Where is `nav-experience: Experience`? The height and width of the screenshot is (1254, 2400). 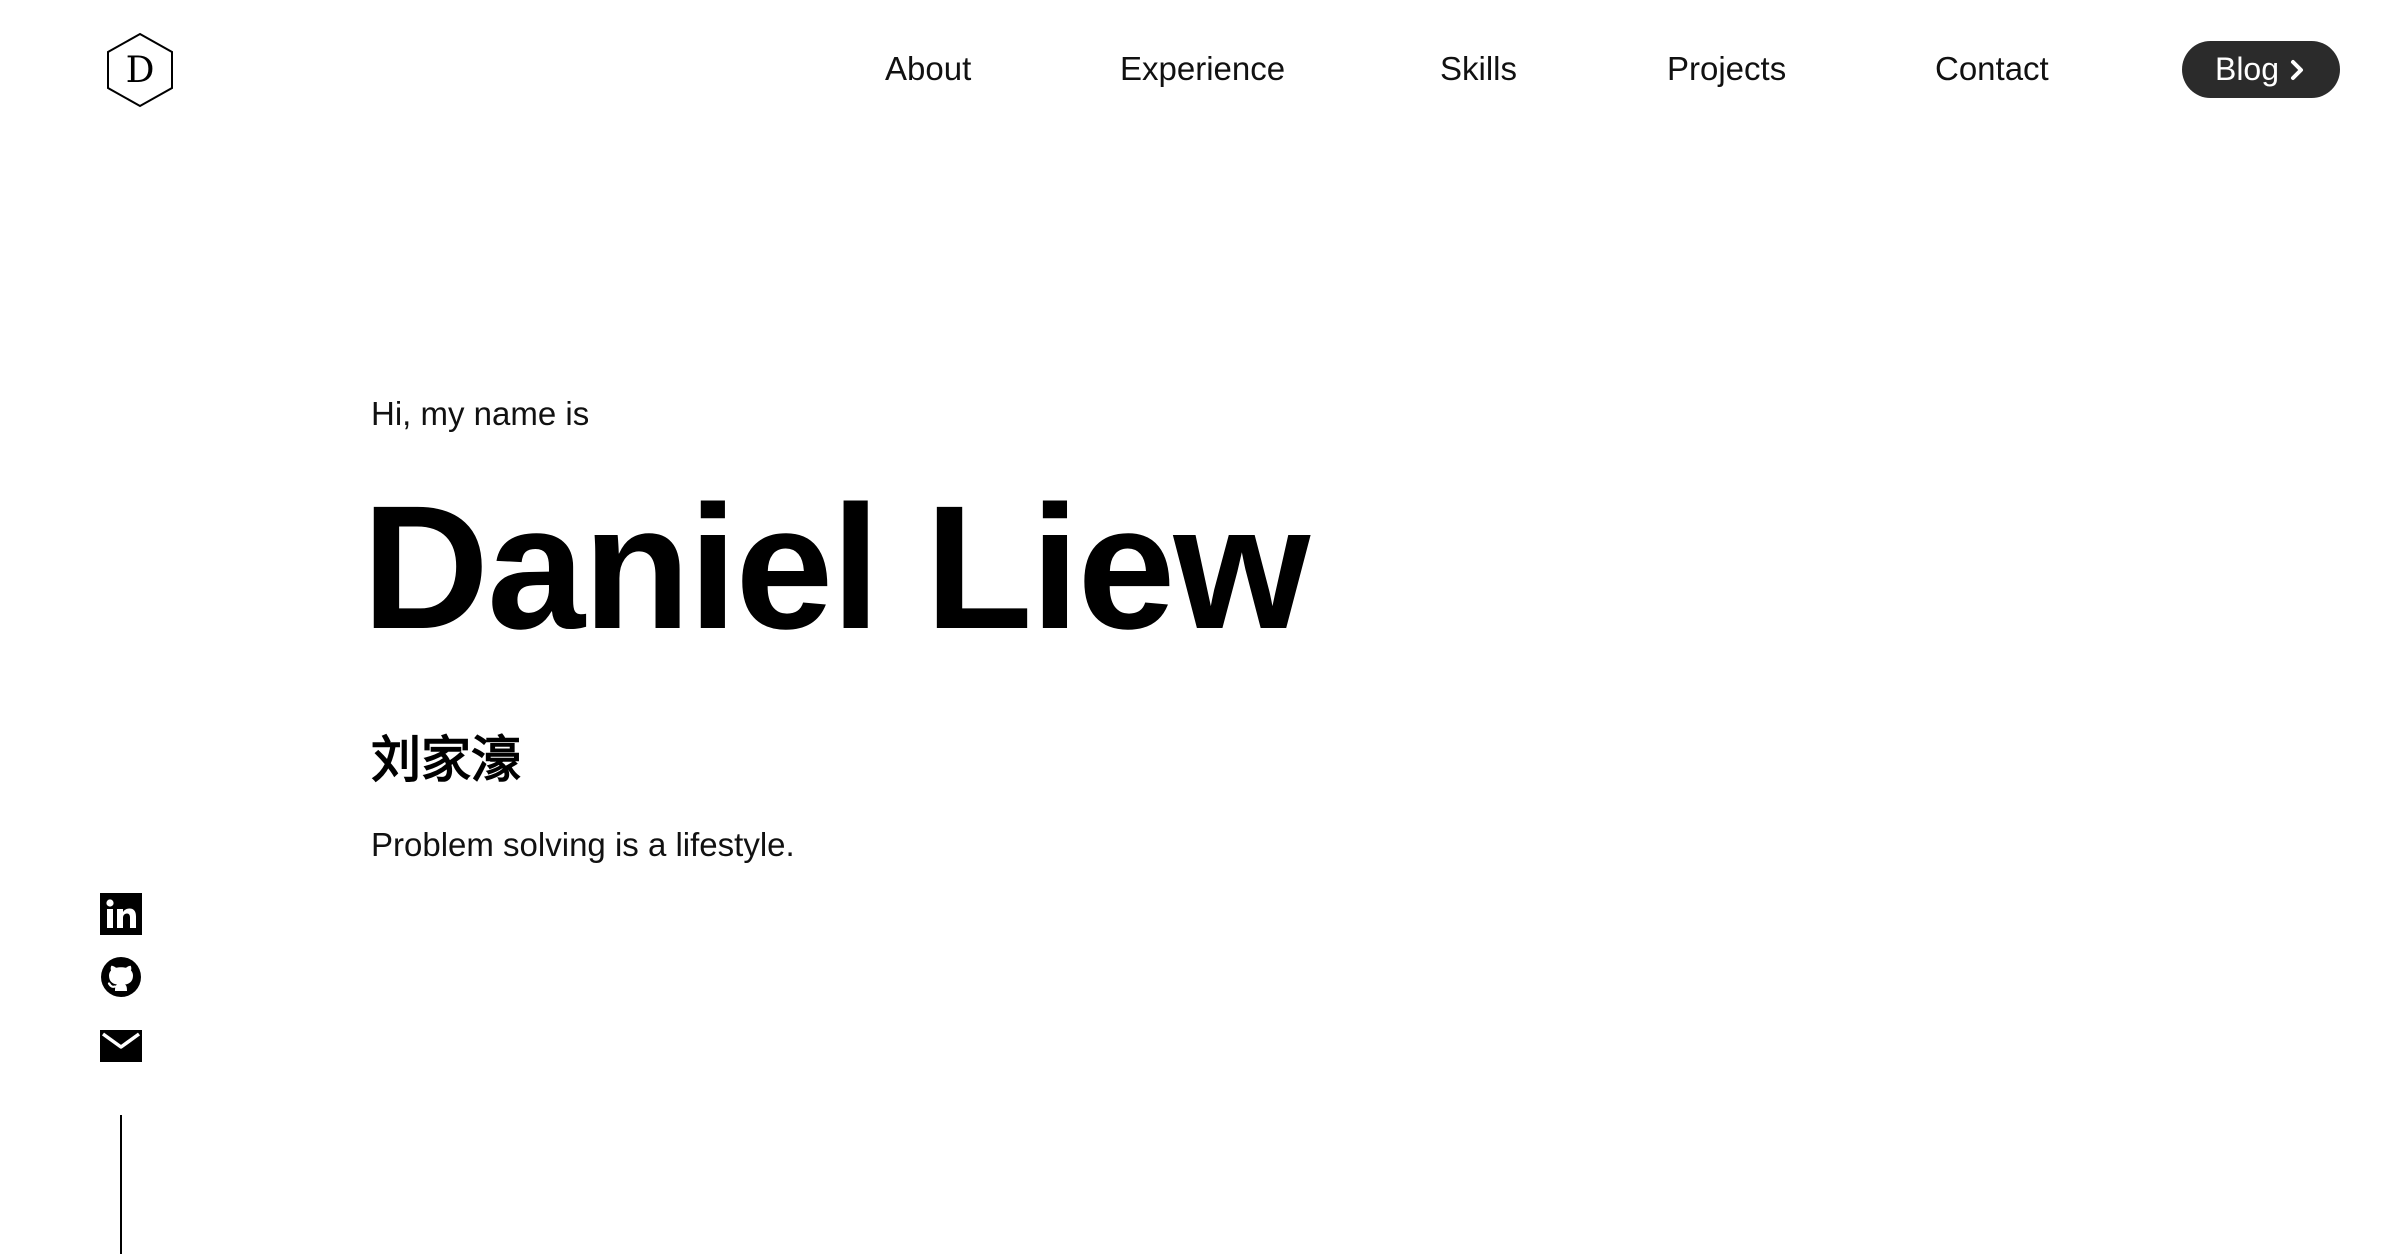
nav-experience: Experience is located at coordinates (1202, 69).